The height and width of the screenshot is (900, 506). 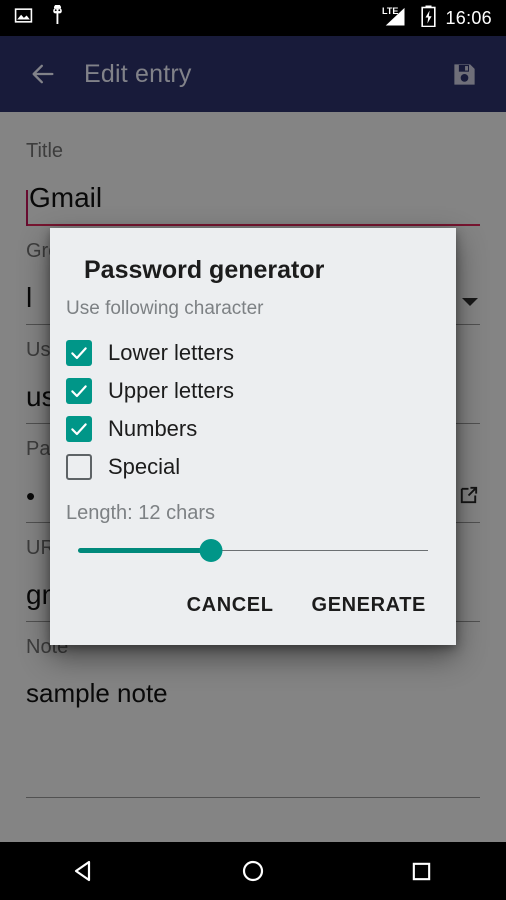 What do you see at coordinates (390, 11) in the screenshot?
I see `lte-label-text: LTE` at bounding box center [390, 11].